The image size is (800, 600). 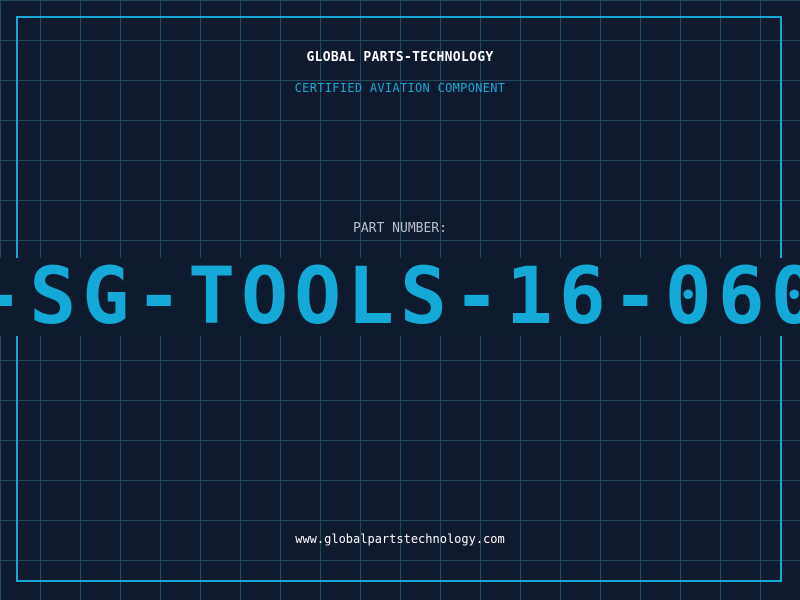 I want to click on tagline: CERTIFIED AVIATION COMPONENT, so click(x=400, y=88).